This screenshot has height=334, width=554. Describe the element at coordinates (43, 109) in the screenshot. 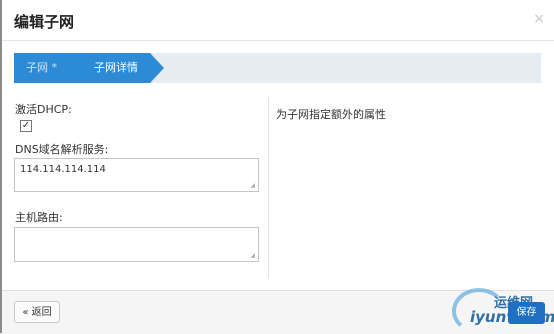

I see `dhcp-label: 激活DHCP:` at that location.